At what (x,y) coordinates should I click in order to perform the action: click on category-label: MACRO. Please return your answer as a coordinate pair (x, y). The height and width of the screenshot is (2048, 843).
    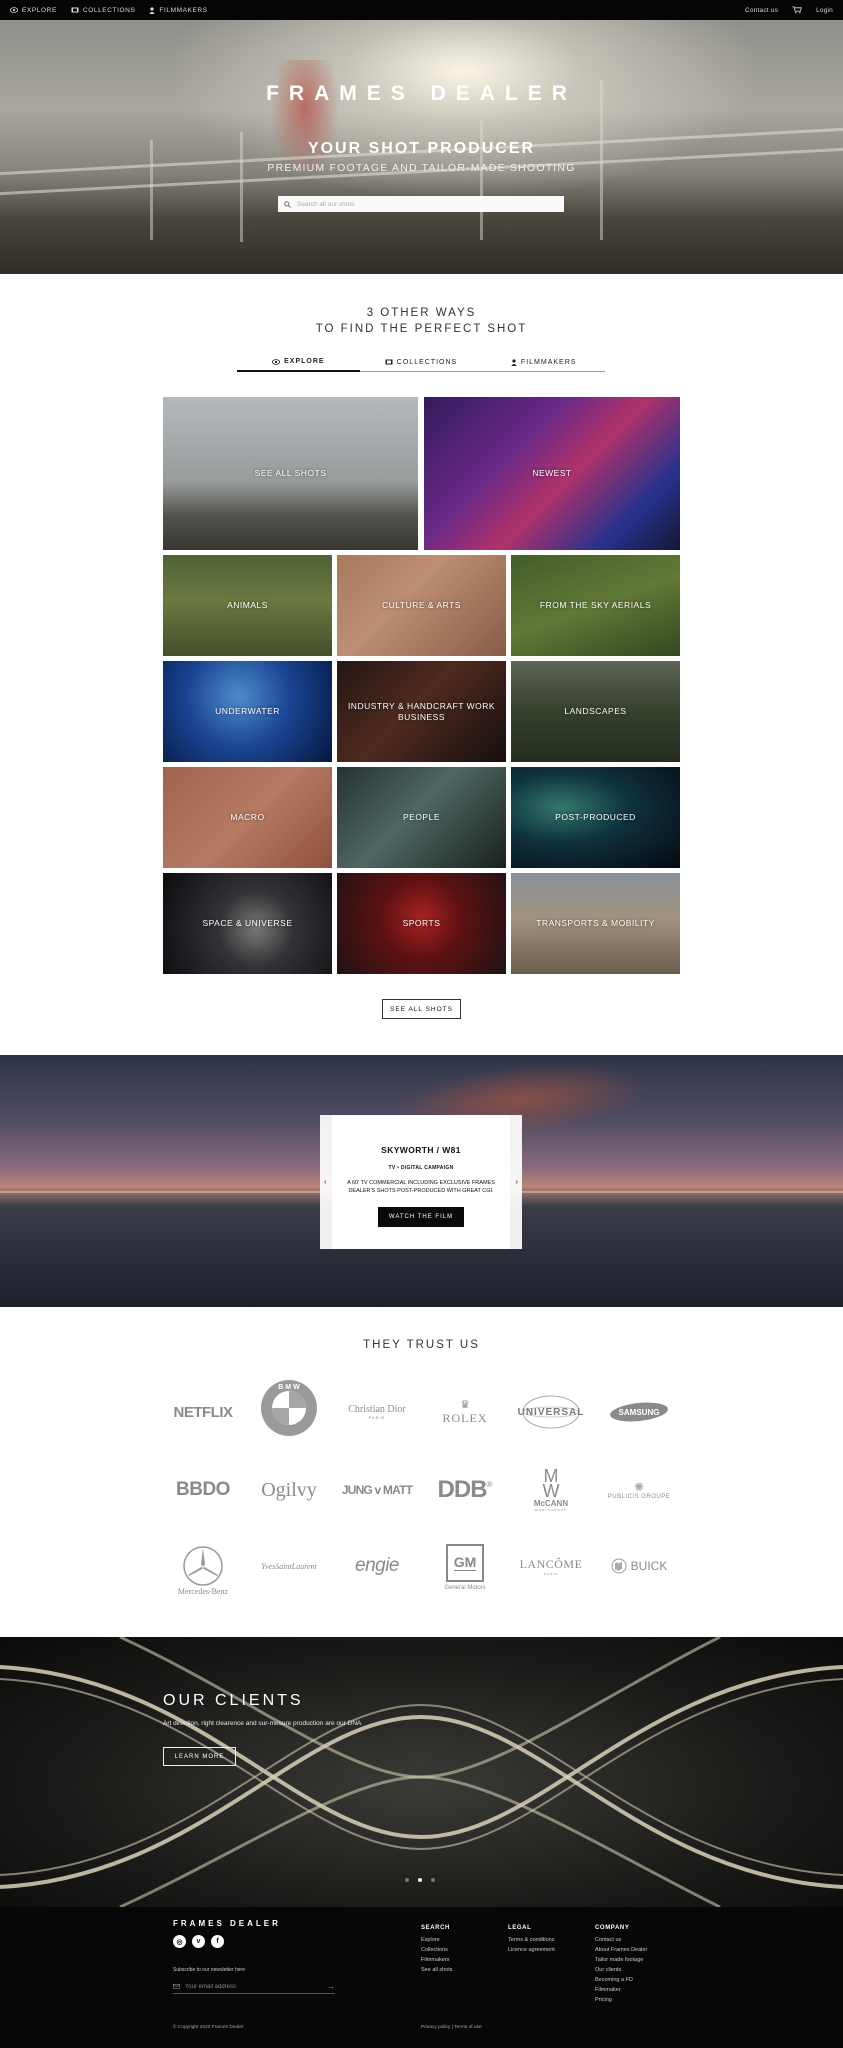
    Looking at the image, I should click on (247, 817).